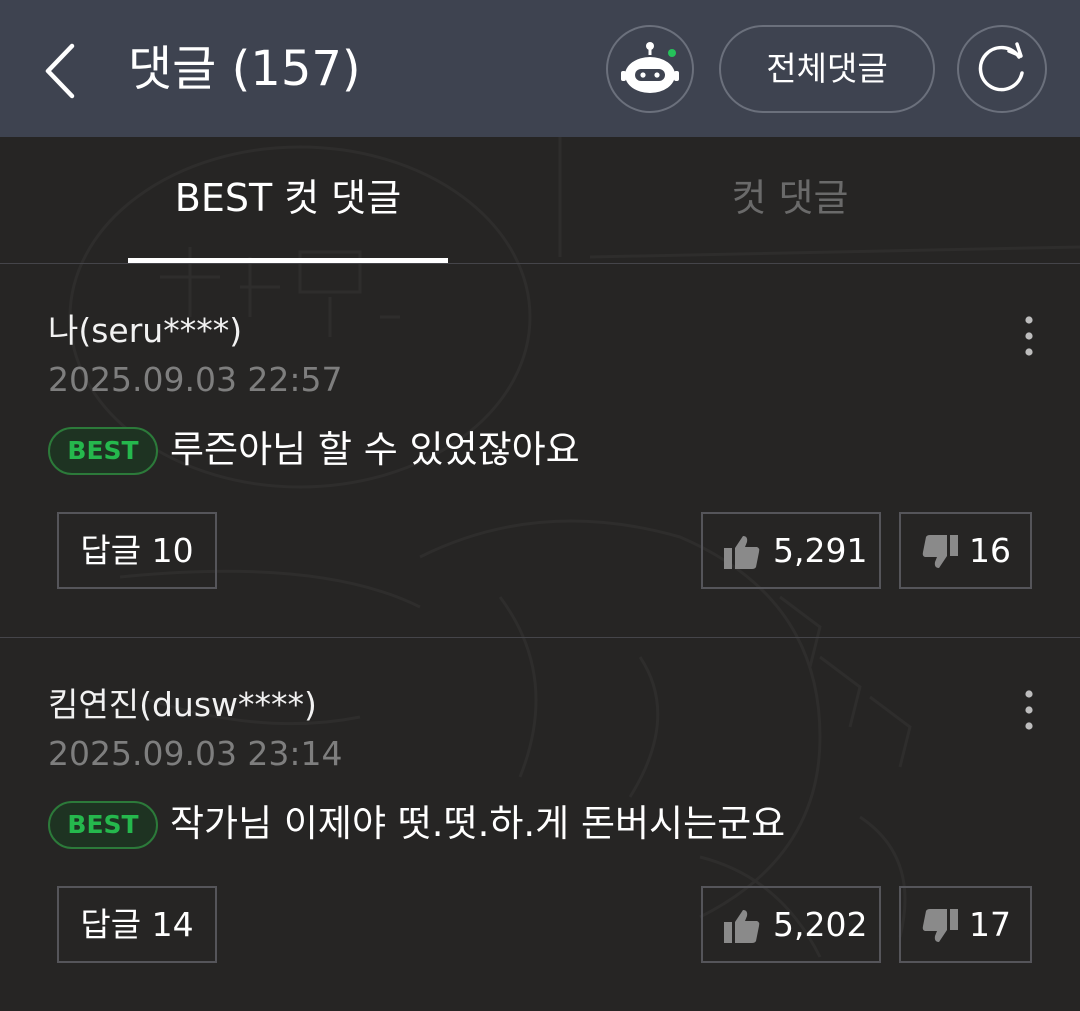 The height and width of the screenshot is (1011, 1080). What do you see at coordinates (540, 68) in the screenshot?
I see `top-bar: 댓글 (157) 전체댓글` at bounding box center [540, 68].